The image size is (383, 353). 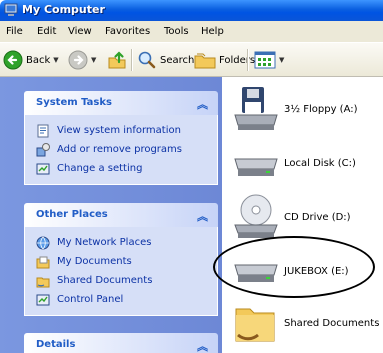 What do you see at coordinates (63, 9) in the screenshot?
I see `window-title: My Computer` at bounding box center [63, 9].